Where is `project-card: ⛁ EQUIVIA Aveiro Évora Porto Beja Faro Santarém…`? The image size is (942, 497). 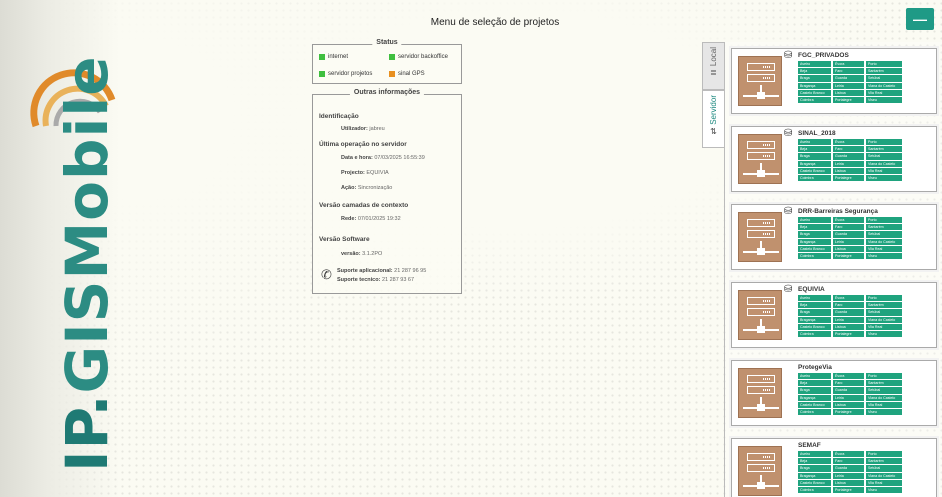
project-card: ⛁ EQUIVIA Aveiro Évora Porto Beja Faro Santarém… is located at coordinates (834, 315).